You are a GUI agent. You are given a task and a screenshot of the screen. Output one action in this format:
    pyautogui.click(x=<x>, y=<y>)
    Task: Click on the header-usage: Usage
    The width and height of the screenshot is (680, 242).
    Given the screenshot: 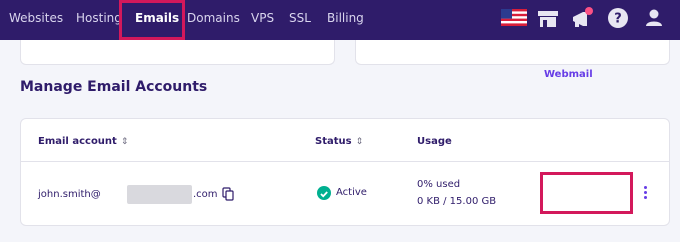 What is the action you would take?
    pyautogui.click(x=434, y=141)
    